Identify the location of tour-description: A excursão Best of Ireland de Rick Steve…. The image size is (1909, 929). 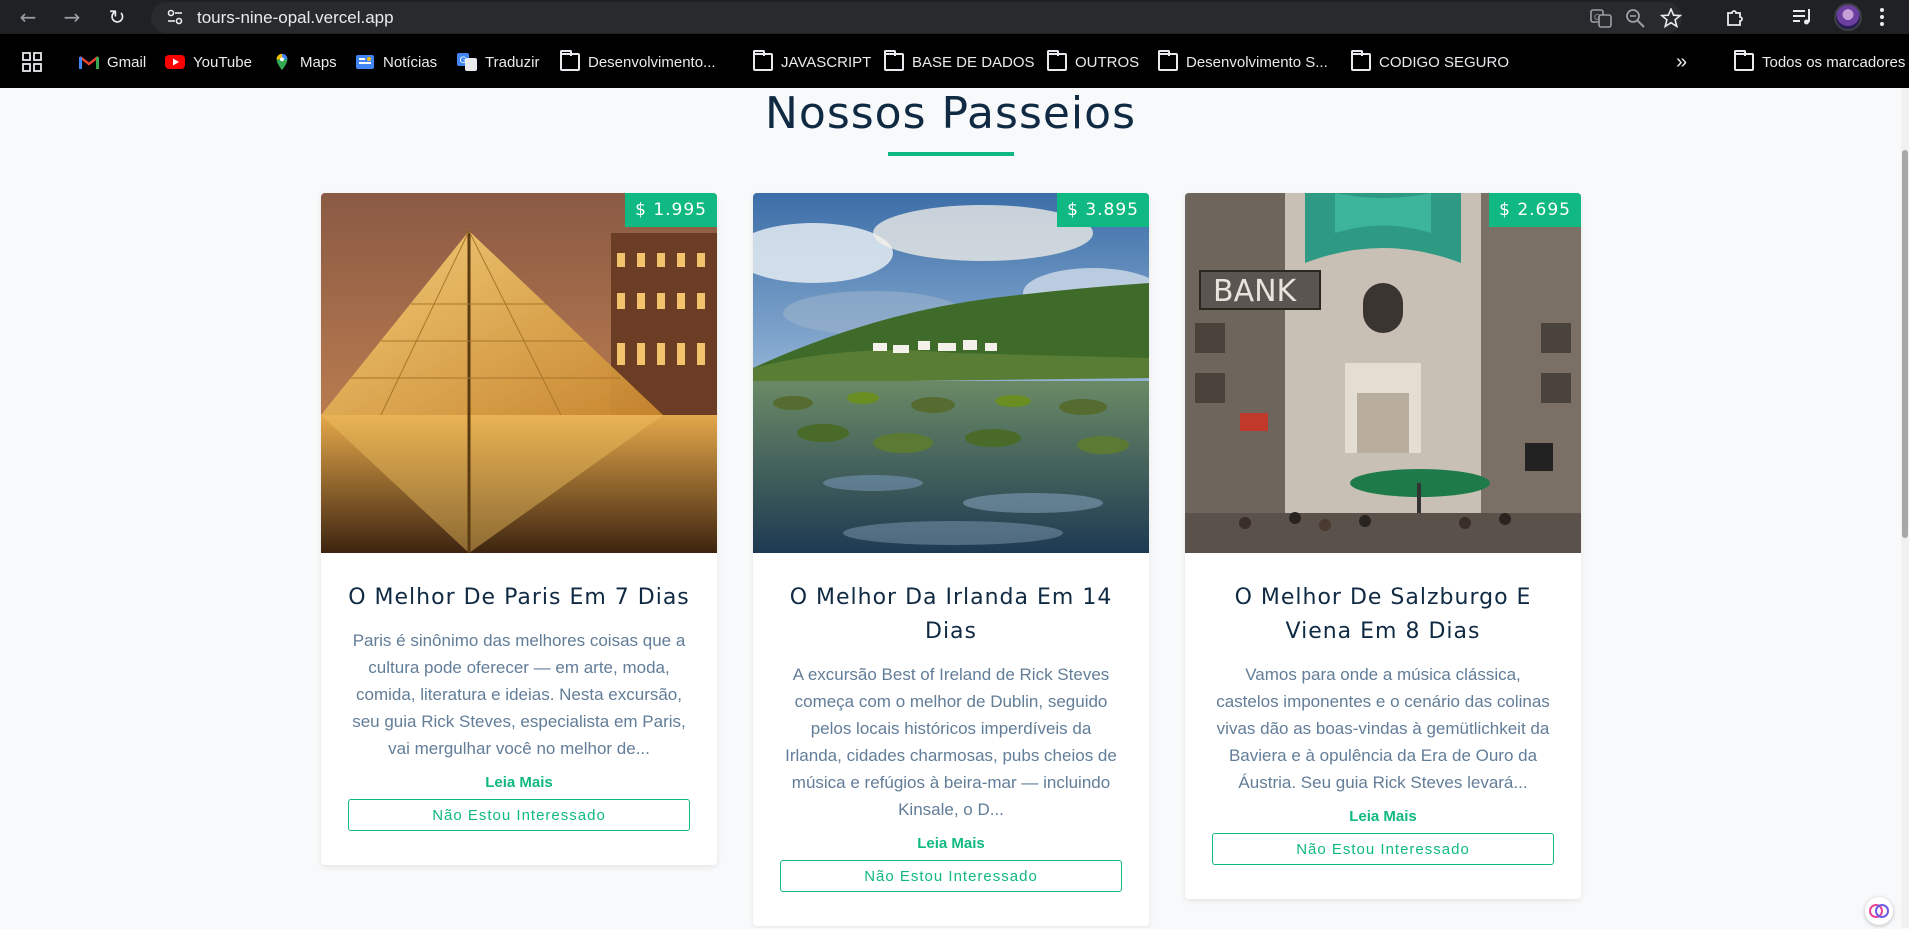
(951, 742).